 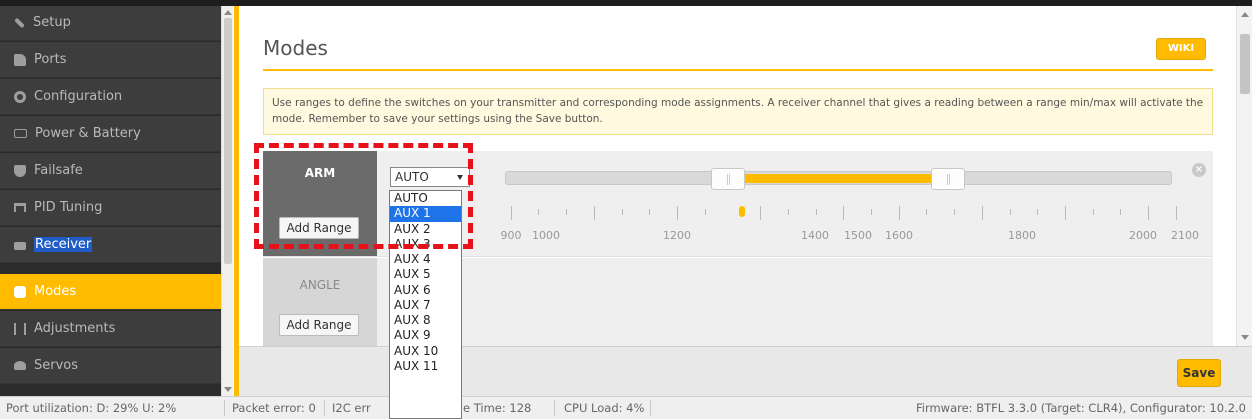 I want to click on range-max-handle, so click(x=948, y=179).